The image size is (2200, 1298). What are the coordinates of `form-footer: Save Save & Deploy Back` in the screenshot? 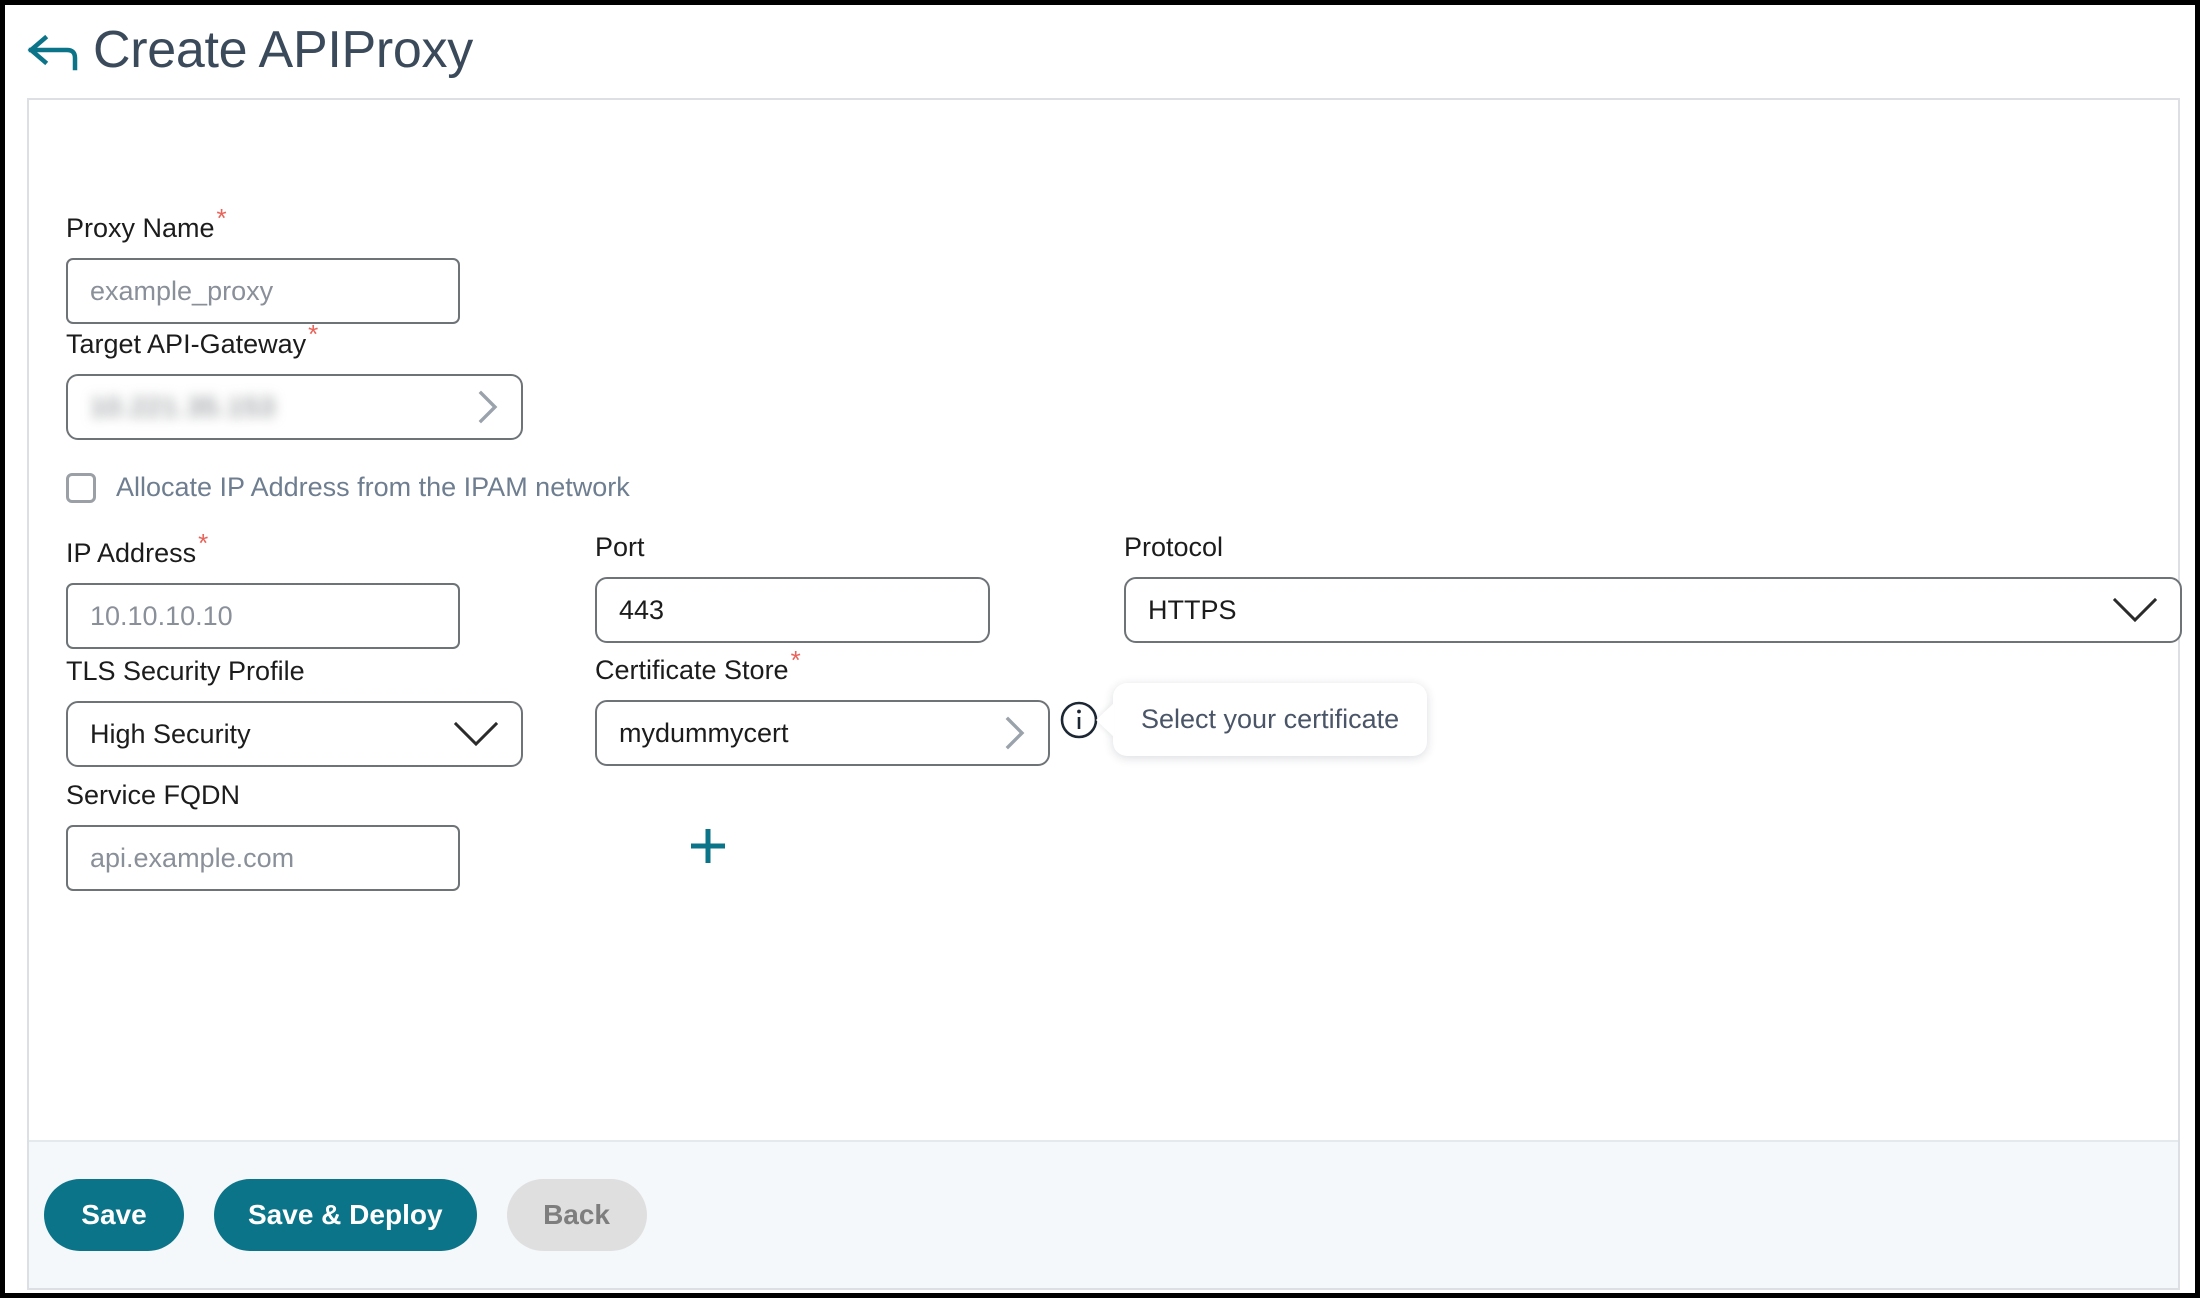 It's located at (1103, 1214).